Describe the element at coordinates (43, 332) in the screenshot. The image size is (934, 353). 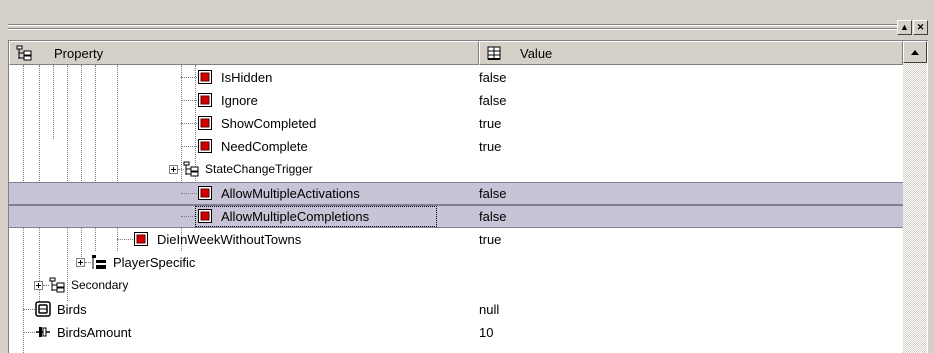
I see `numeric-icon` at that location.